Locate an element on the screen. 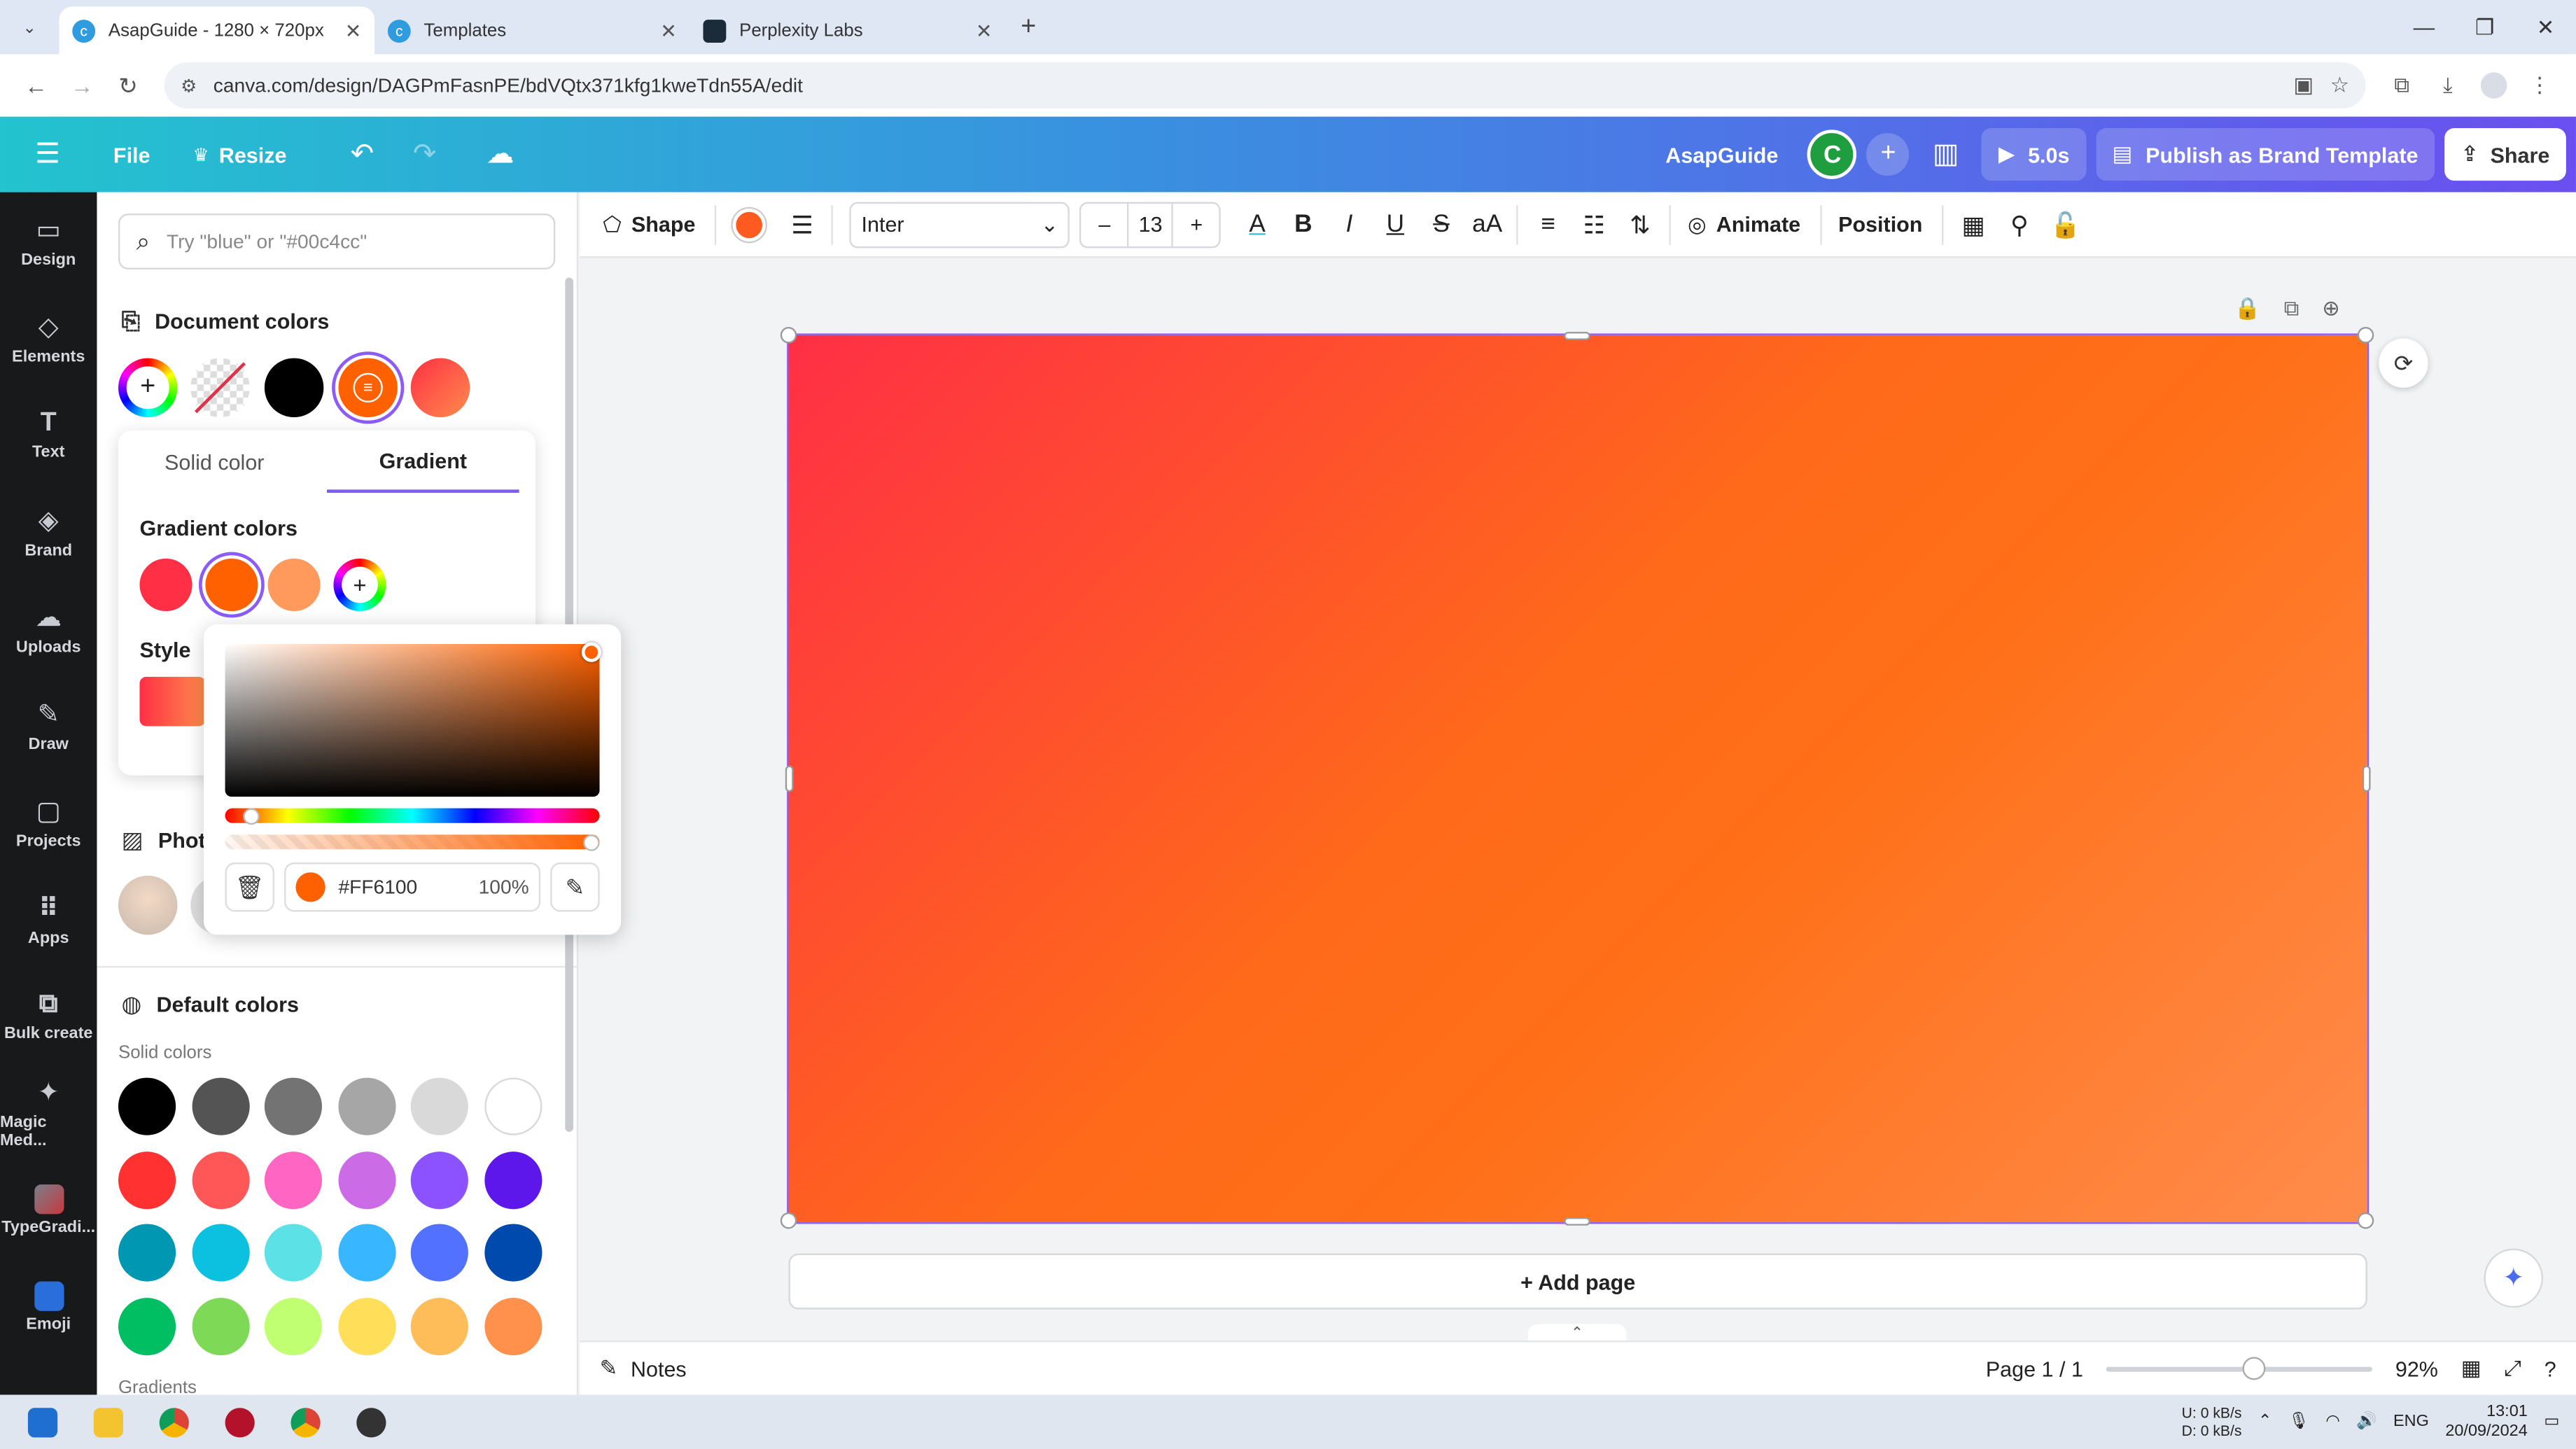  microphone-icon: 🎙 is located at coordinates (2298, 1422).